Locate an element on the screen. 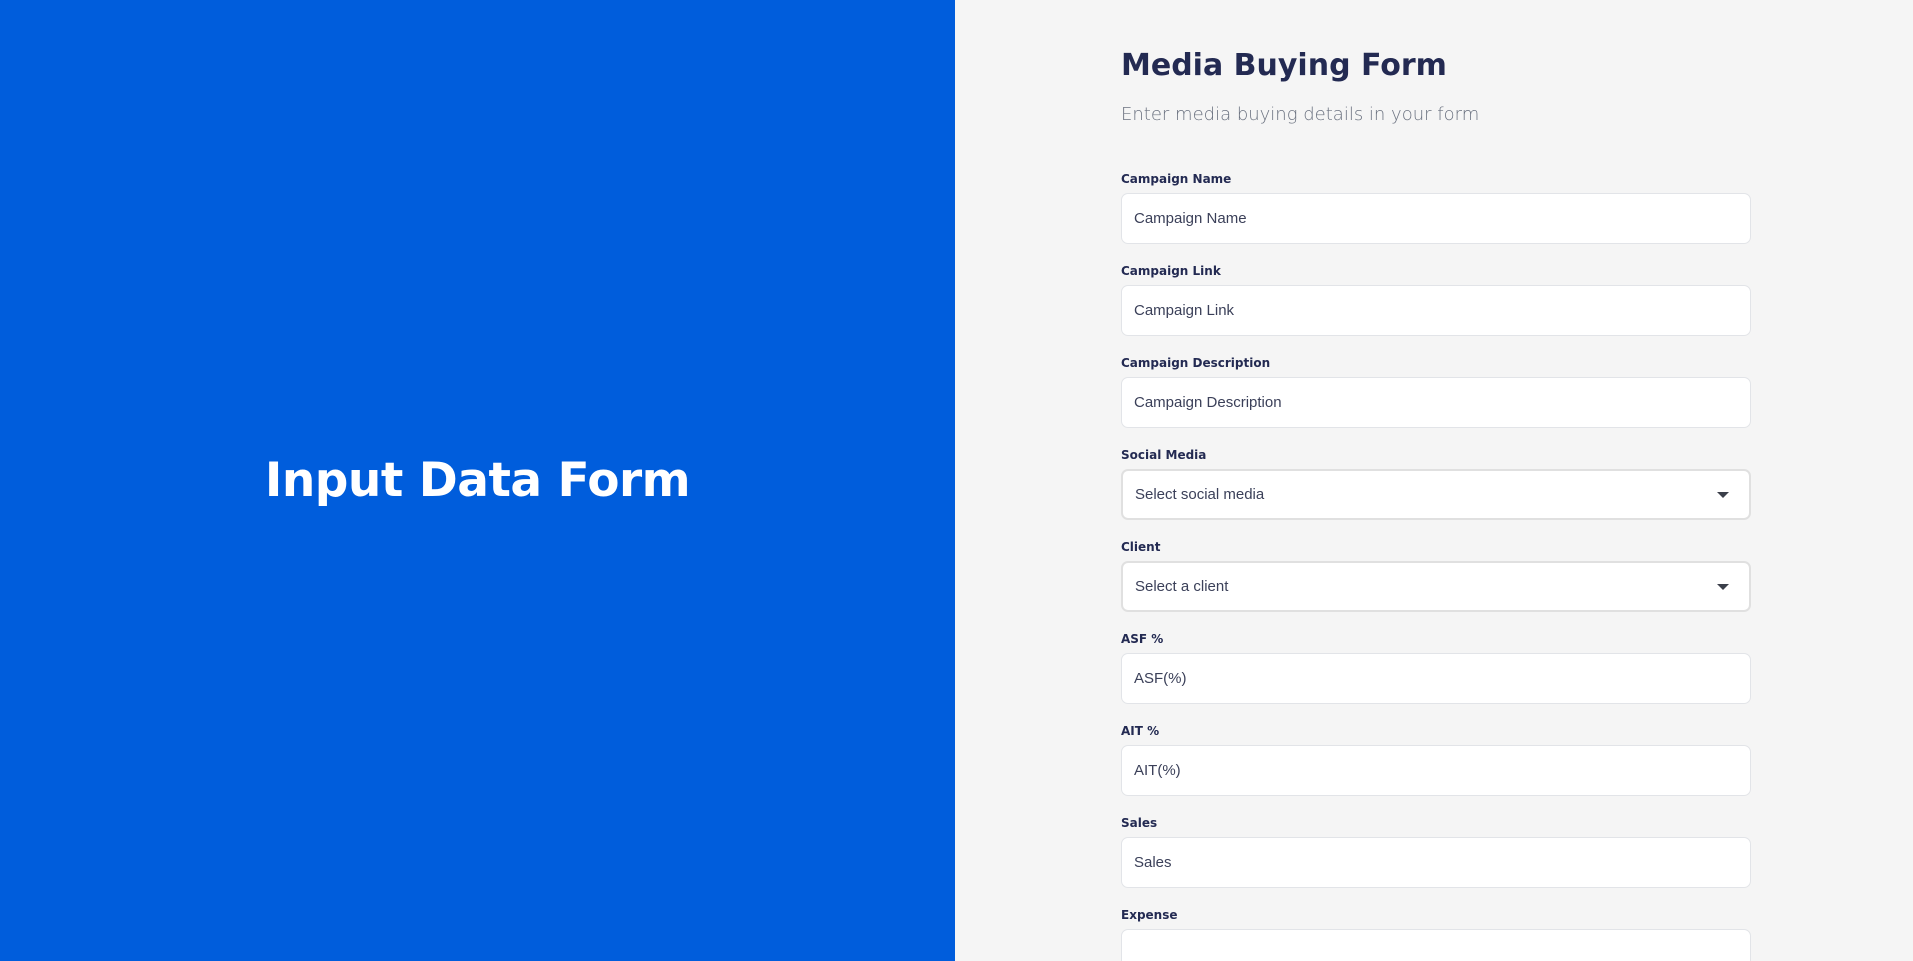  form-title: Media Buying Form is located at coordinates (1284, 65).